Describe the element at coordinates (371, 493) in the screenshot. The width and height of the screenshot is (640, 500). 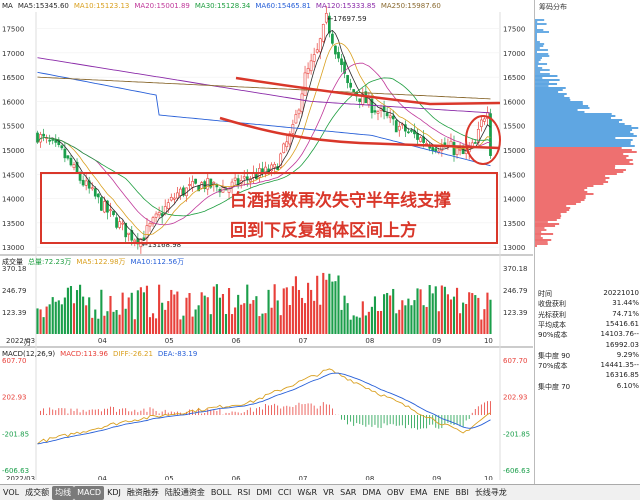
I see `tab-14: DMA` at that location.